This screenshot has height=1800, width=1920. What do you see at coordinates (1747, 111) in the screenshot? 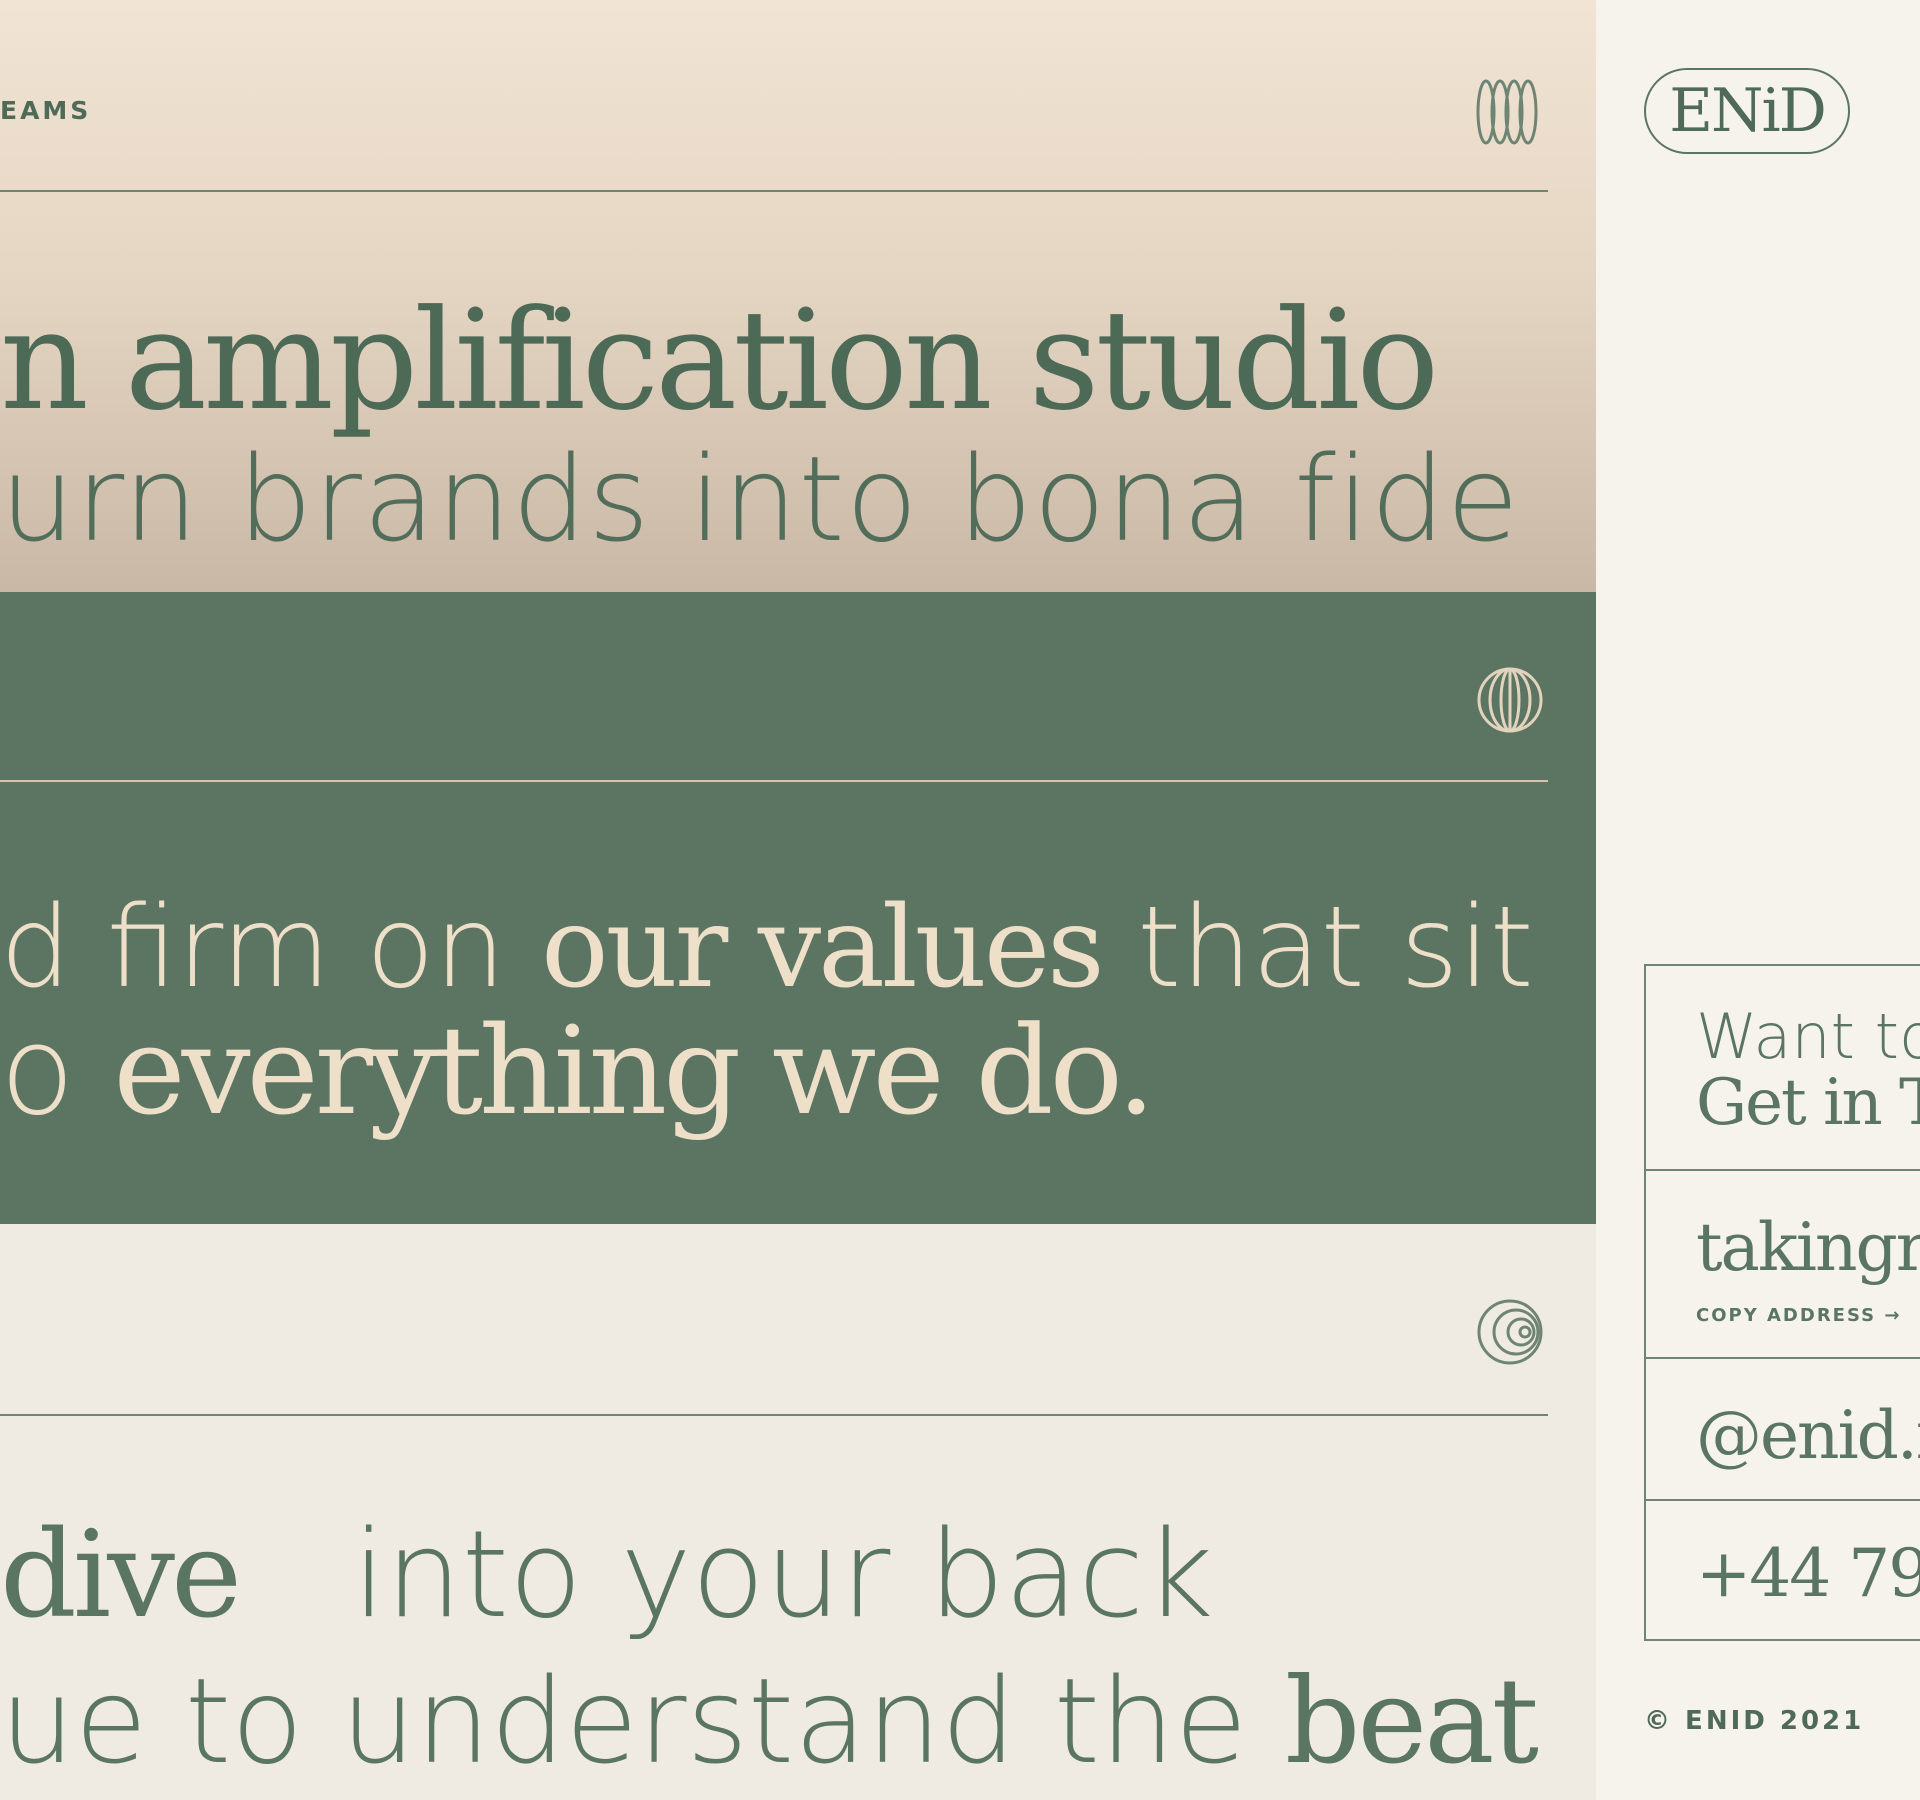
I see `enid-logo: ENiD` at bounding box center [1747, 111].